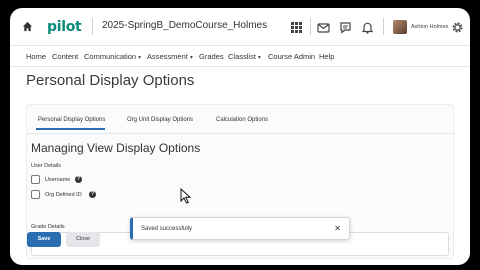  I want to click on nav-home: Home, so click(36, 56).